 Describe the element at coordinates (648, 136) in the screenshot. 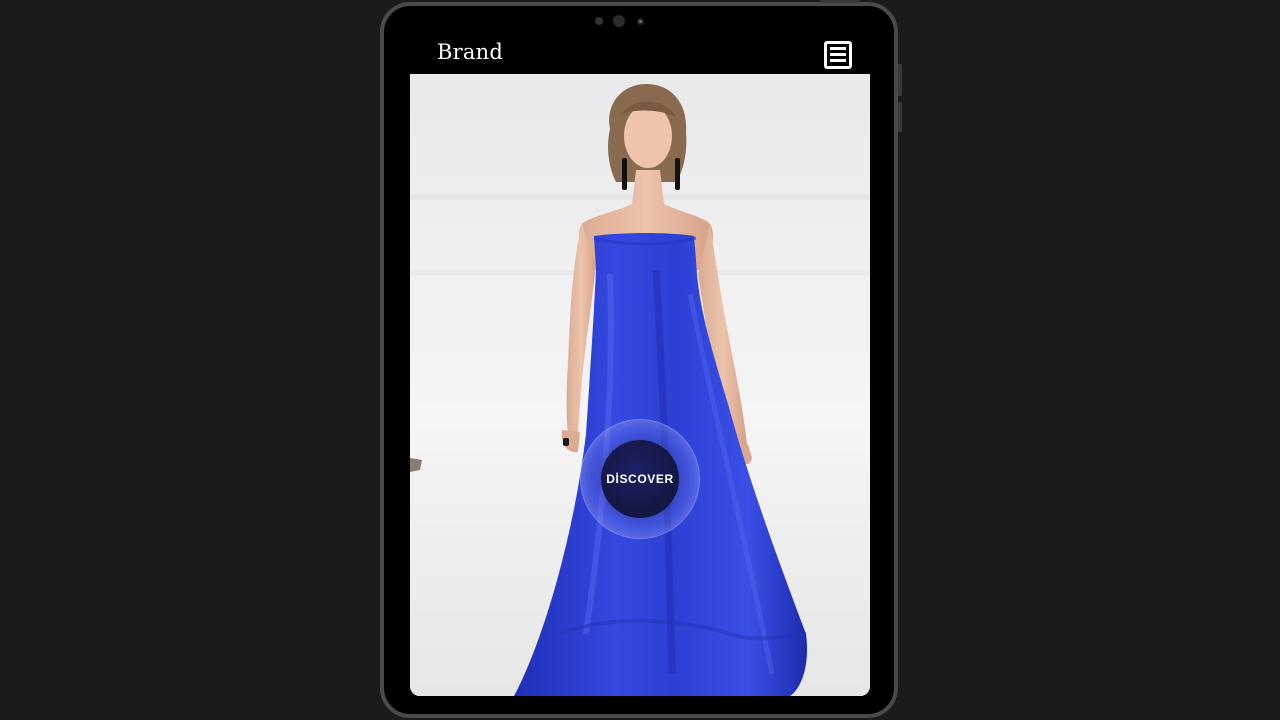

I see `model-face` at that location.